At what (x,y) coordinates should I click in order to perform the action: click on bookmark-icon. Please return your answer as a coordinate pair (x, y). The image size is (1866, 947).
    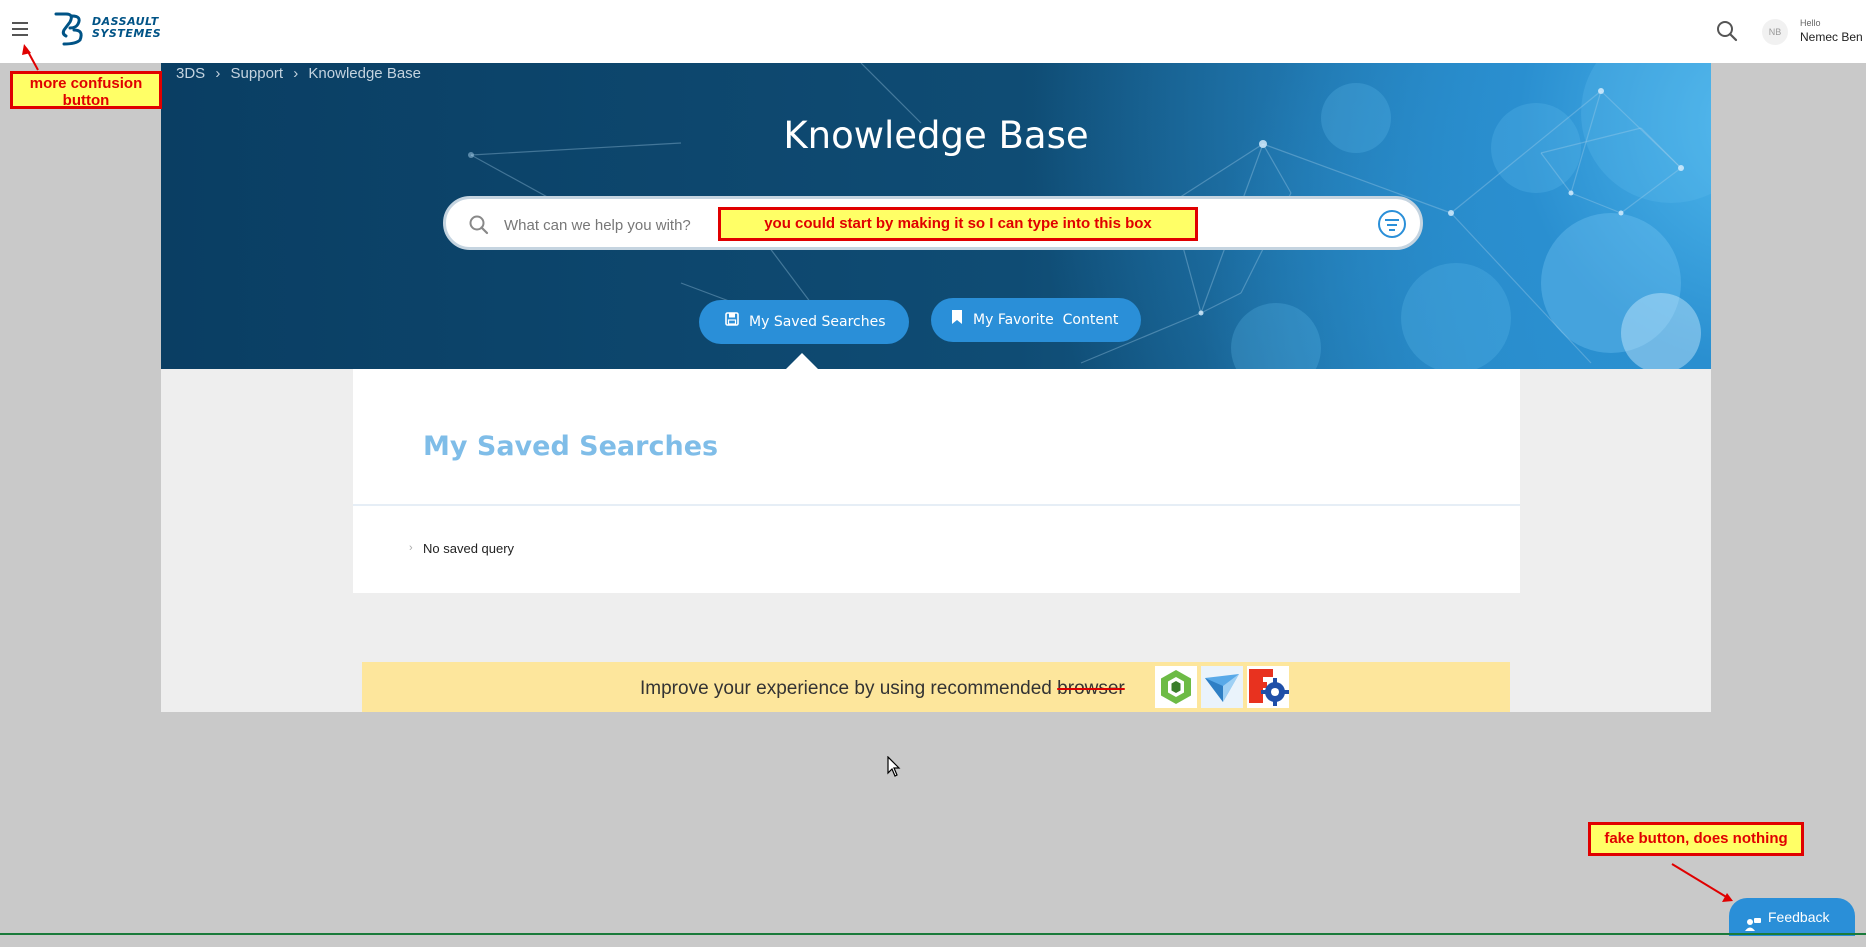
    Looking at the image, I should click on (957, 320).